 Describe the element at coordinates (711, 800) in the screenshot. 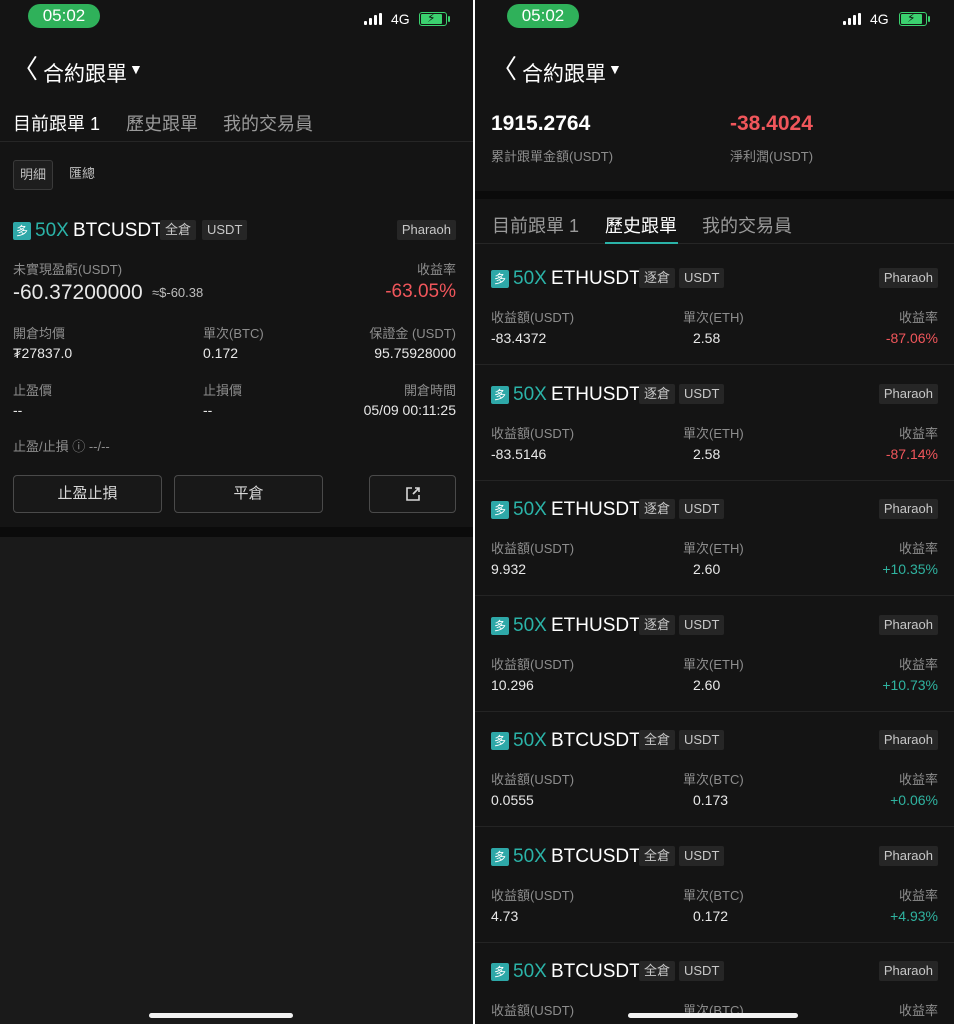

I see `size-value: 0.173` at that location.